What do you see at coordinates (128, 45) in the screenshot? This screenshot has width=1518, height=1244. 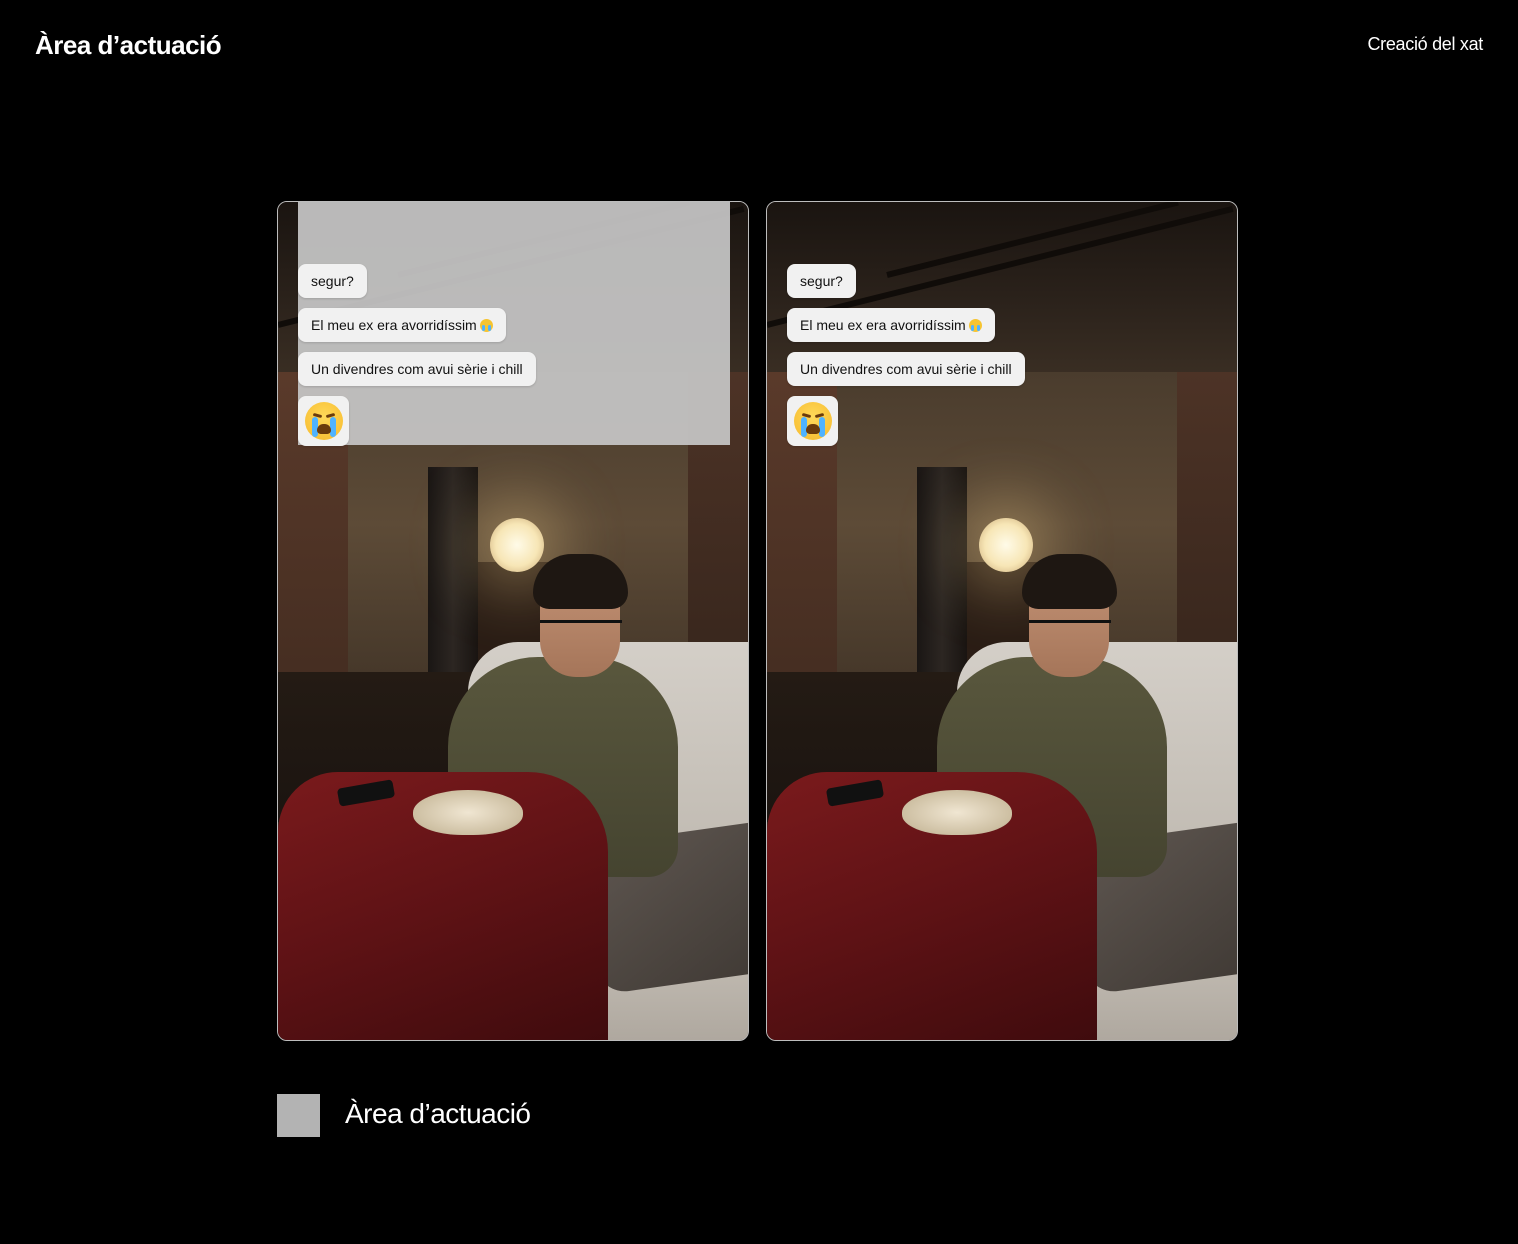 I see `page-title: Àrea d’actuació` at bounding box center [128, 45].